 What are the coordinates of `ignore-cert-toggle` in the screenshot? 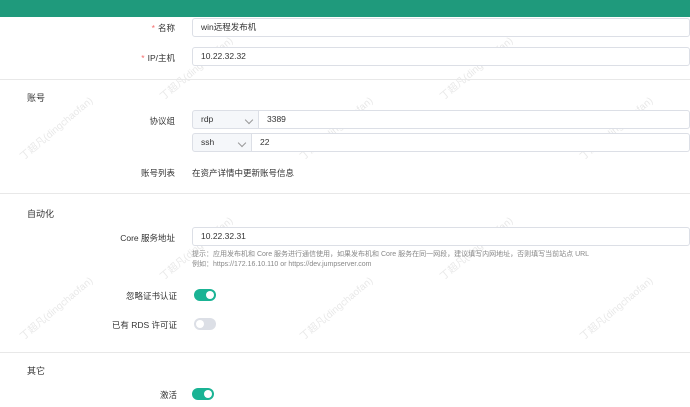 It's located at (205, 295).